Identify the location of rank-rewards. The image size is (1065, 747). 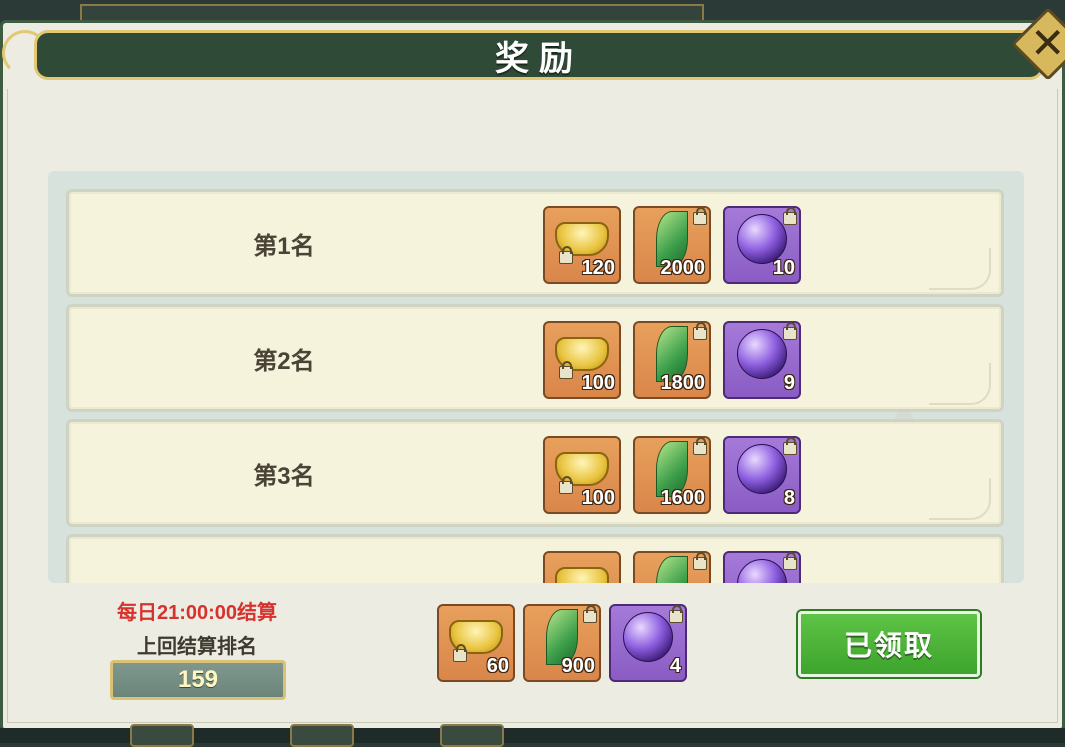
(672, 567).